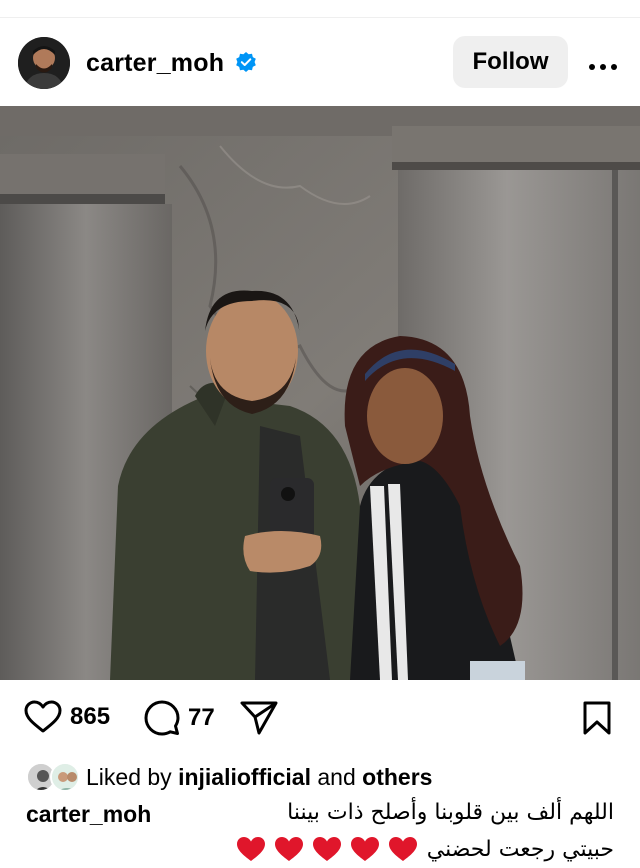 This screenshot has height=868, width=640. What do you see at coordinates (132, 776) in the screenshot?
I see `liked-by-prefix: Liked by` at bounding box center [132, 776].